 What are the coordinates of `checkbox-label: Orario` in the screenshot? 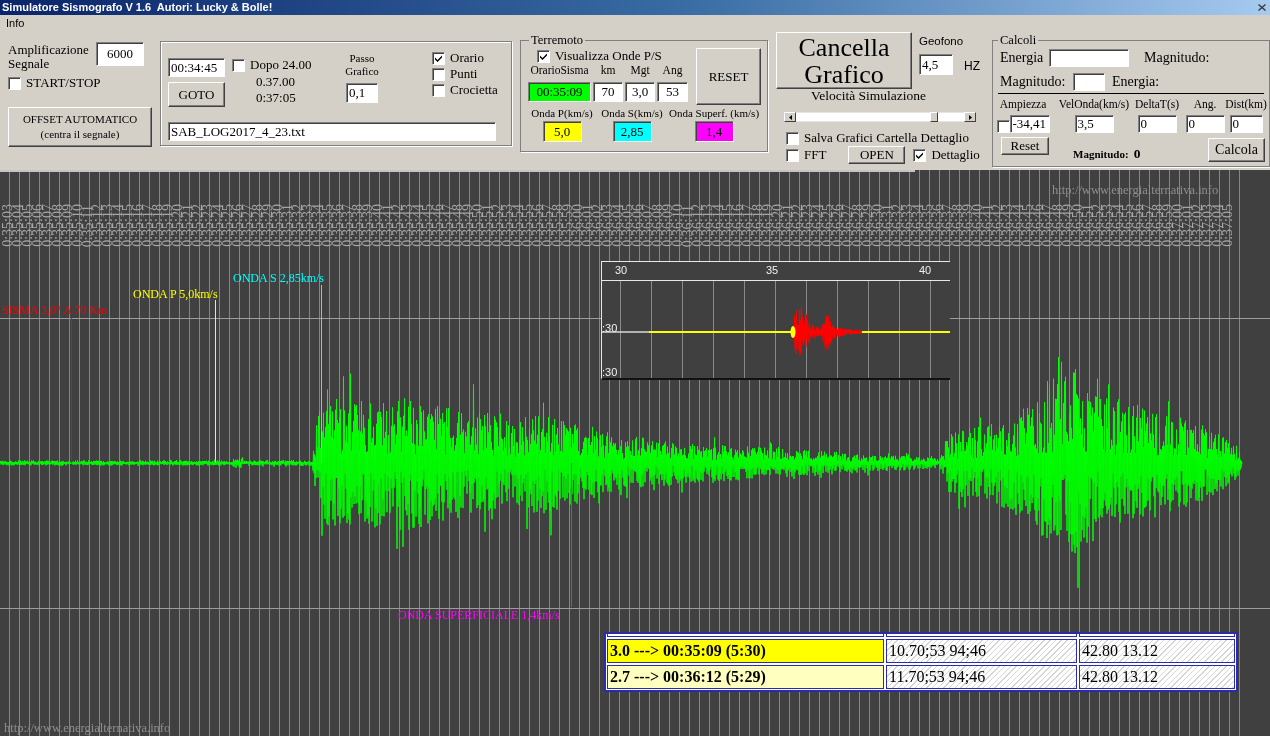 It's located at (467, 58).